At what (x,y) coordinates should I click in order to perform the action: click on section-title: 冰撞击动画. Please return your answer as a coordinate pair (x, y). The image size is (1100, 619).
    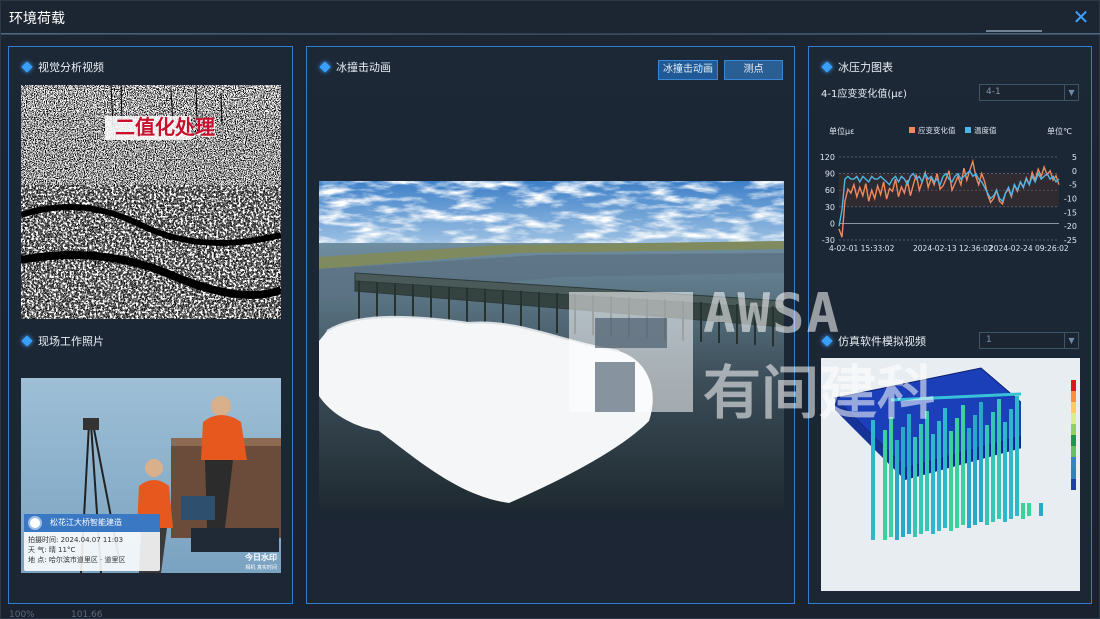
    Looking at the image, I should click on (363, 67).